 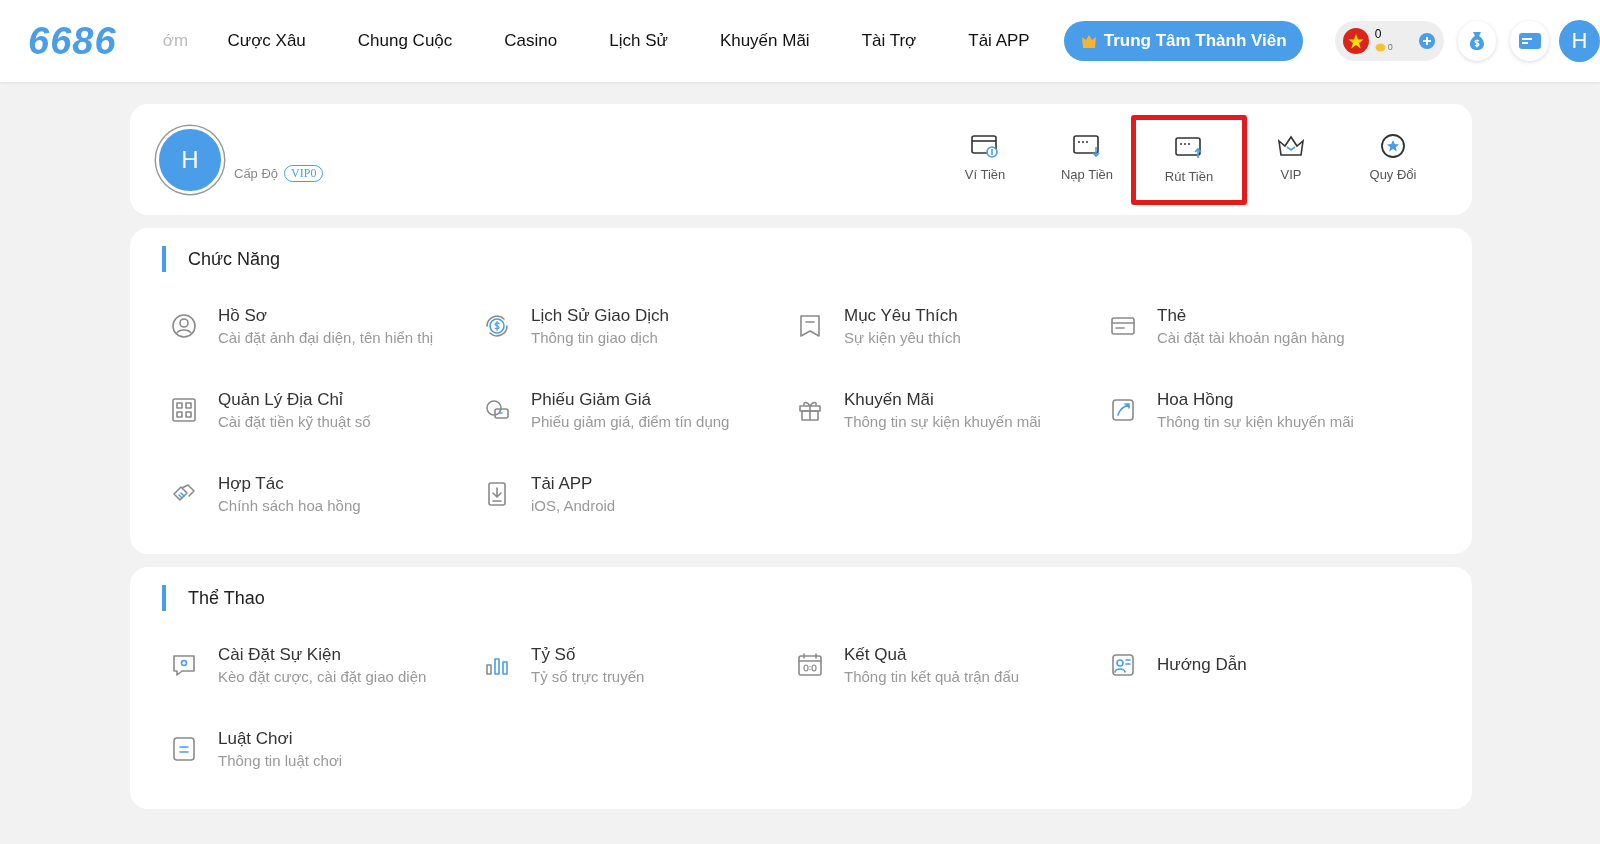 I want to click on menu-item-title: Hướng Dẫn, so click(x=1202, y=665).